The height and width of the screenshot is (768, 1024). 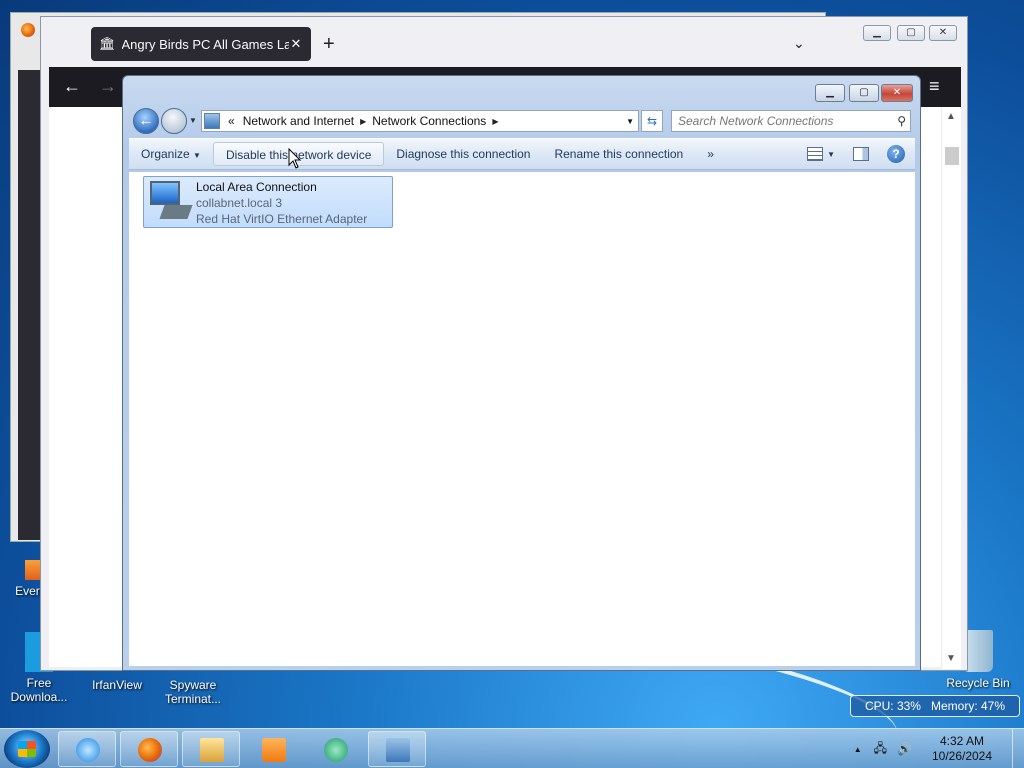 What do you see at coordinates (1018, 748) in the screenshot?
I see `show-desktop-button` at bounding box center [1018, 748].